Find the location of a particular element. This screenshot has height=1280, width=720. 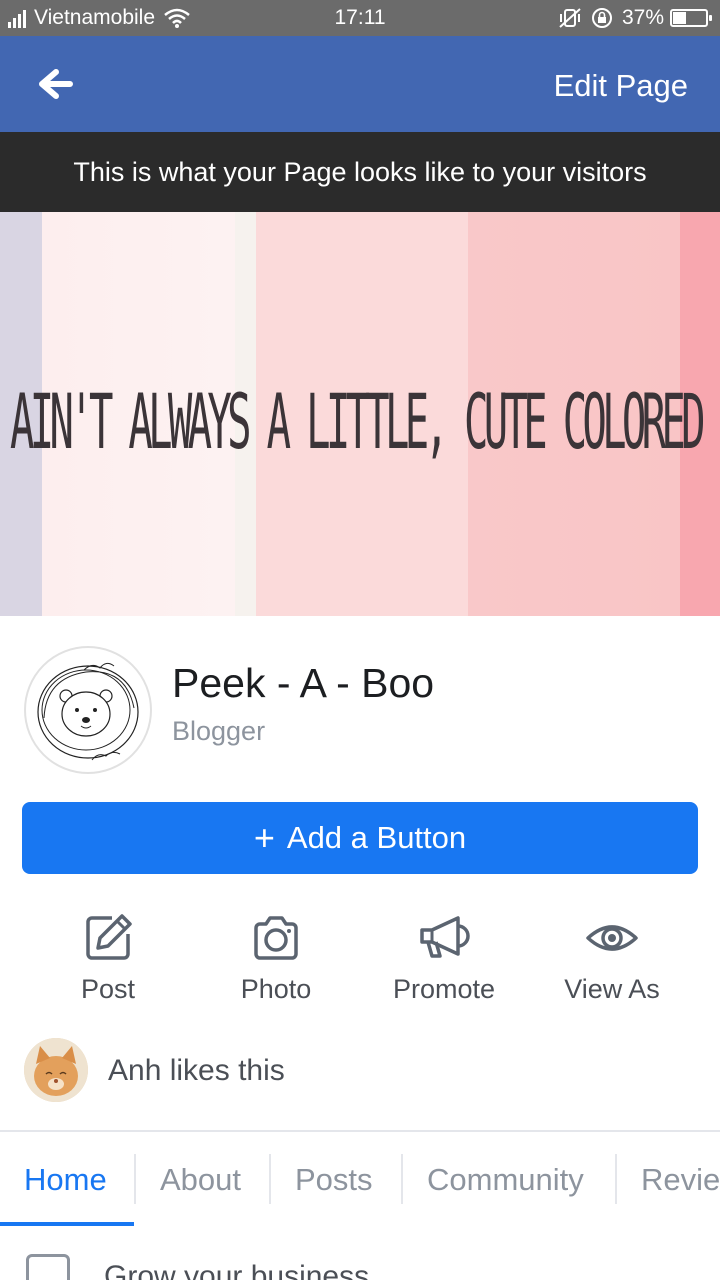

add-a-button: + Add a Button is located at coordinates (360, 838).